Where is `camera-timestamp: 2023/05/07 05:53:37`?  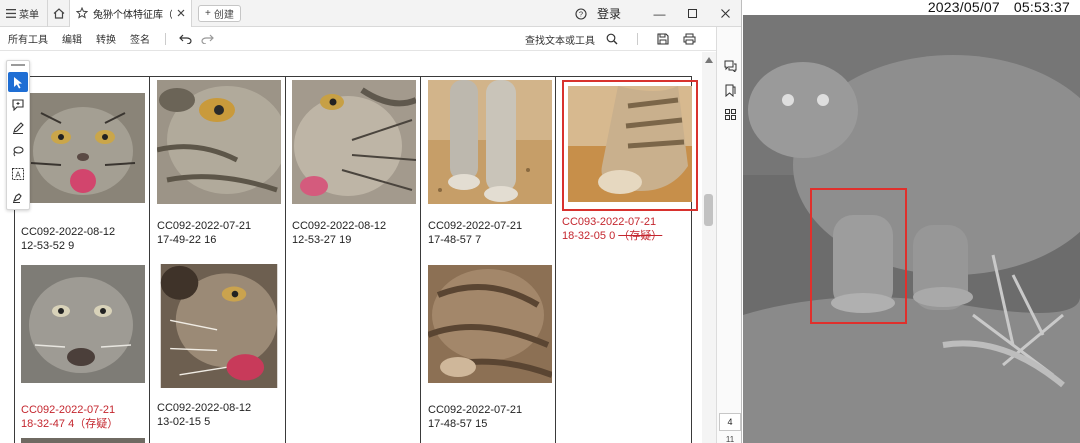
camera-timestamp: 2023/05/07 05:53:37 is located at coordinates (999, 7).